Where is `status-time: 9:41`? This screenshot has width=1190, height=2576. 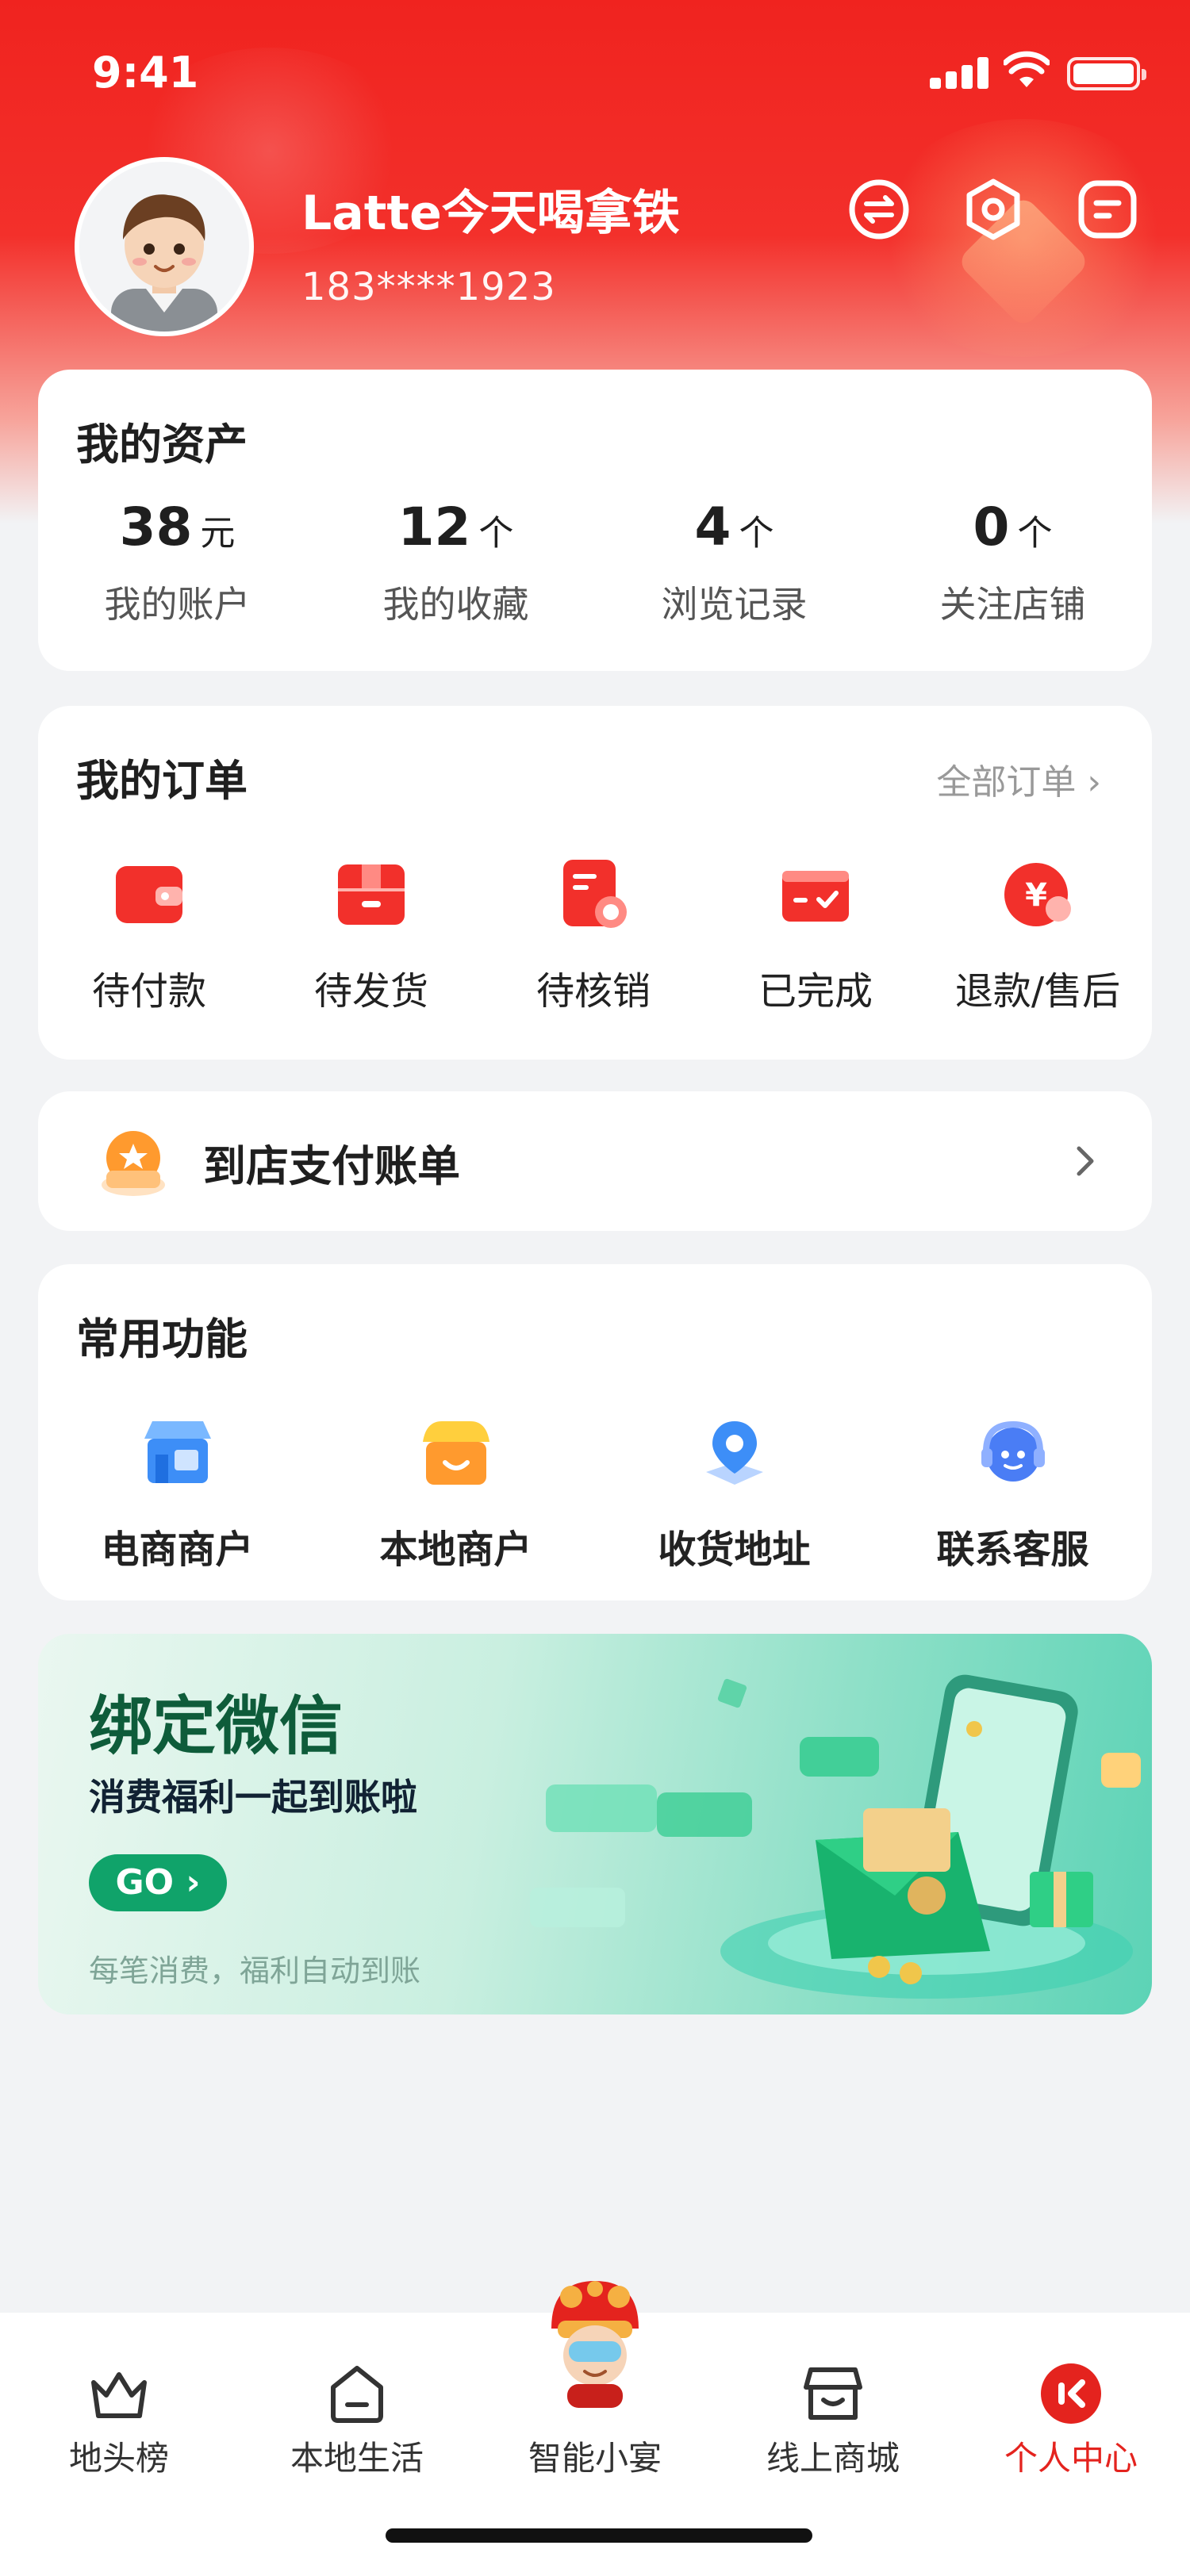 status-time: 9:41 is located at coordinates (145, 73).